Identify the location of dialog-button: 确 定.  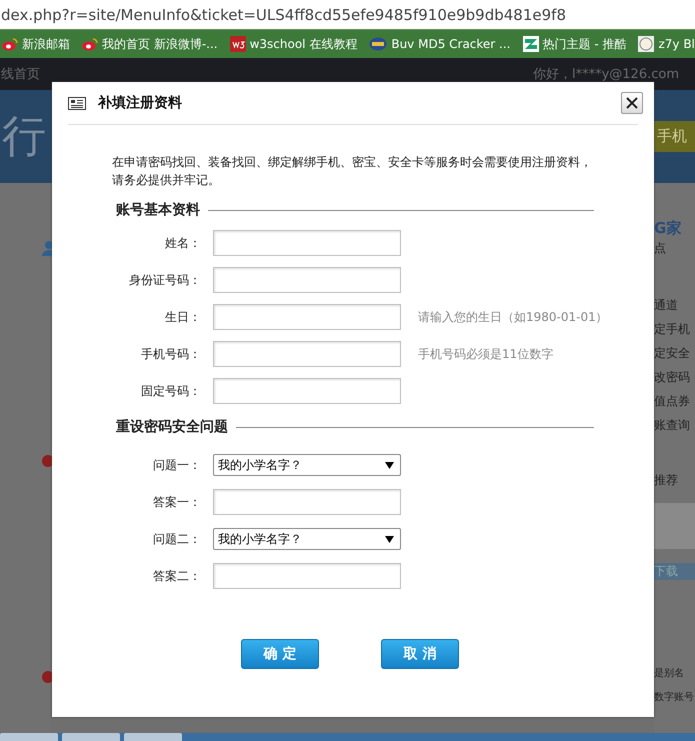
(280, 654).